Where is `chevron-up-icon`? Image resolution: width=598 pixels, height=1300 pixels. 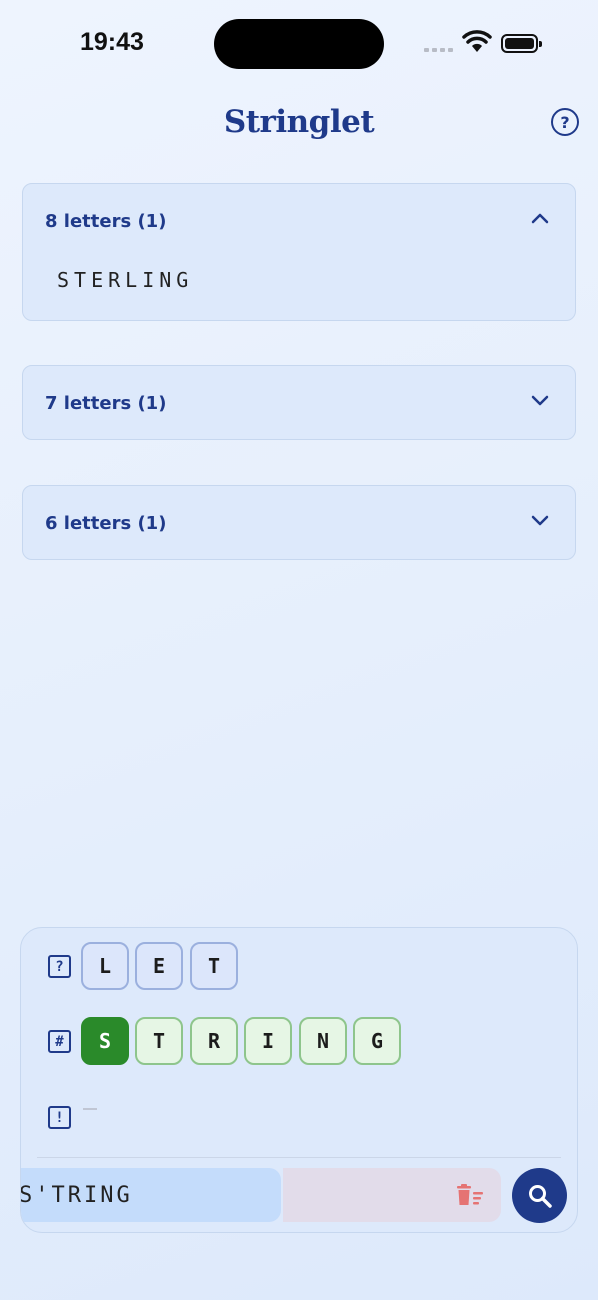
chevron-up-icon is located at coordinates (540, 218).